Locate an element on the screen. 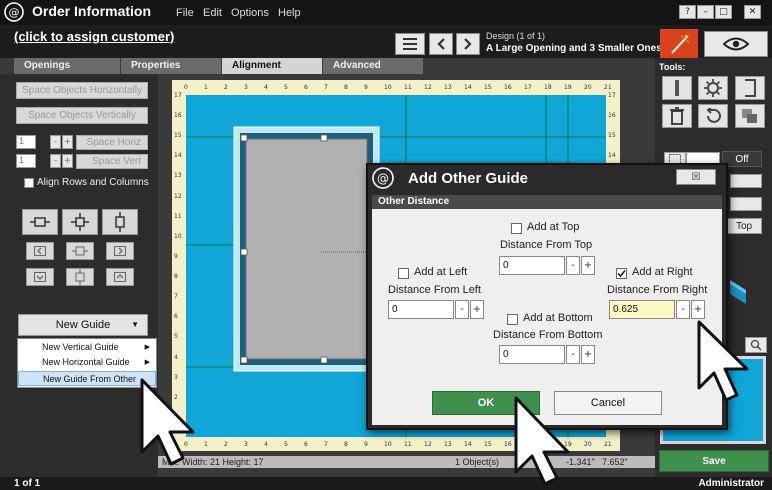 Image resolution: width=772 pixels, height=490 pixels. align-vertical-center-icon is located at coordinates (80, 277).